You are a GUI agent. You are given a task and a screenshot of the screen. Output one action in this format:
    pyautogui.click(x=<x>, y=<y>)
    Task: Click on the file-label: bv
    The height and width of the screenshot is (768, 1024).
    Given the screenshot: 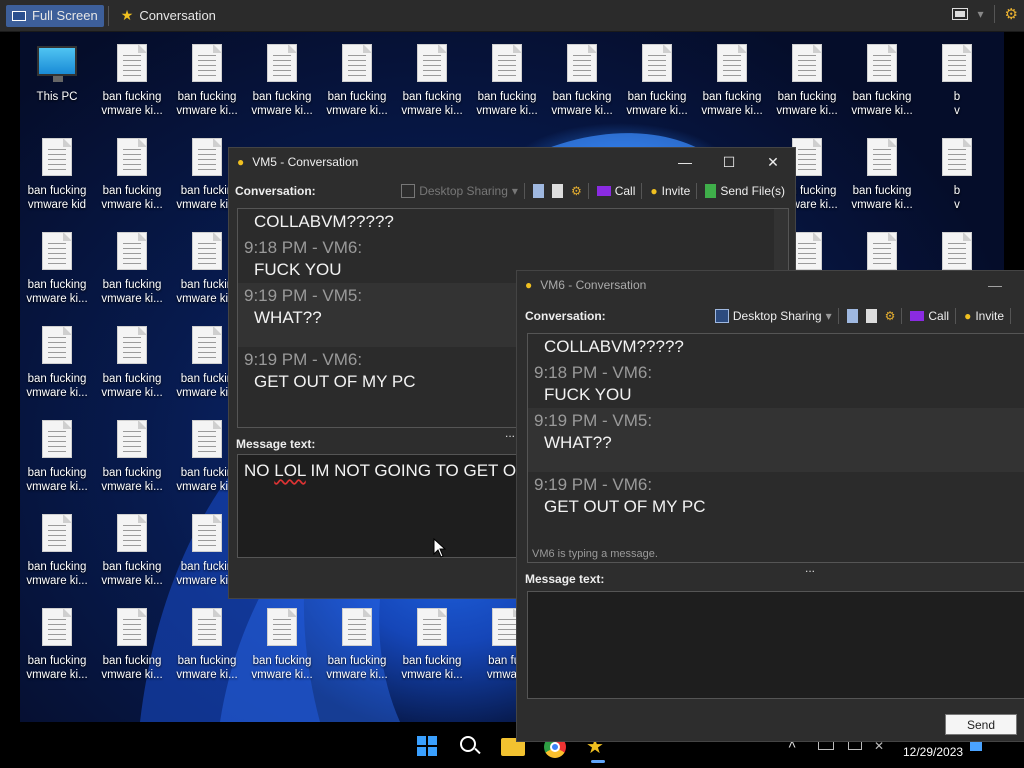 What is the action you would take?
    pyautogui.click(x=957, y=198)
    